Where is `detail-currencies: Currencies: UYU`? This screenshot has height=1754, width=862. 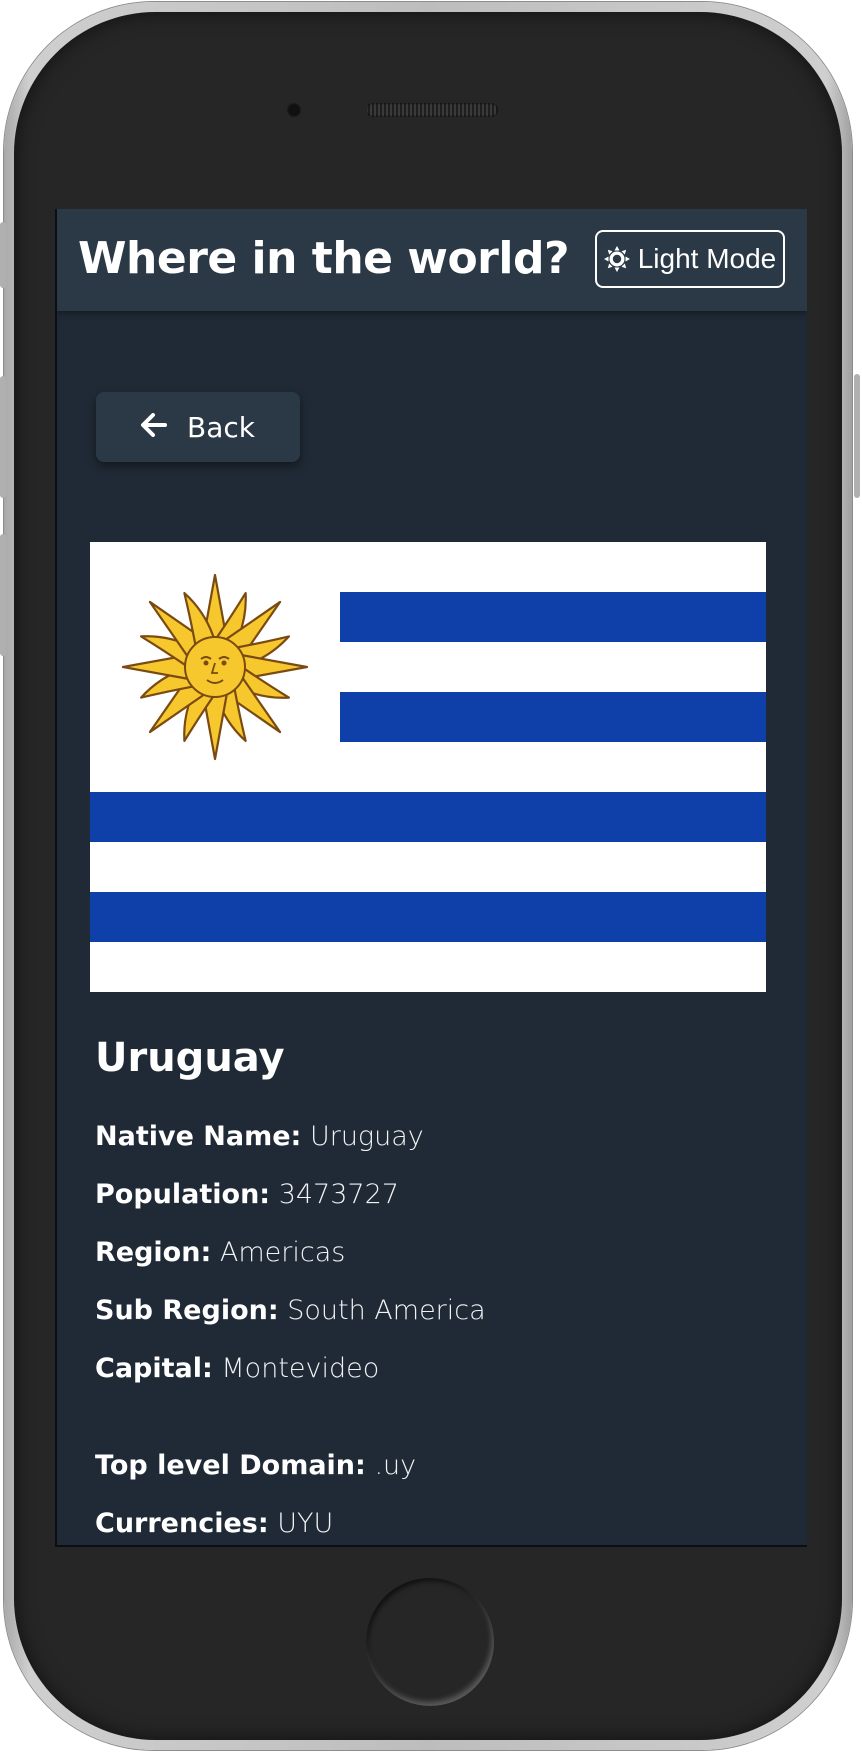 detail-currencies: Currencies: UYU is located at coordinates (214, 1523).